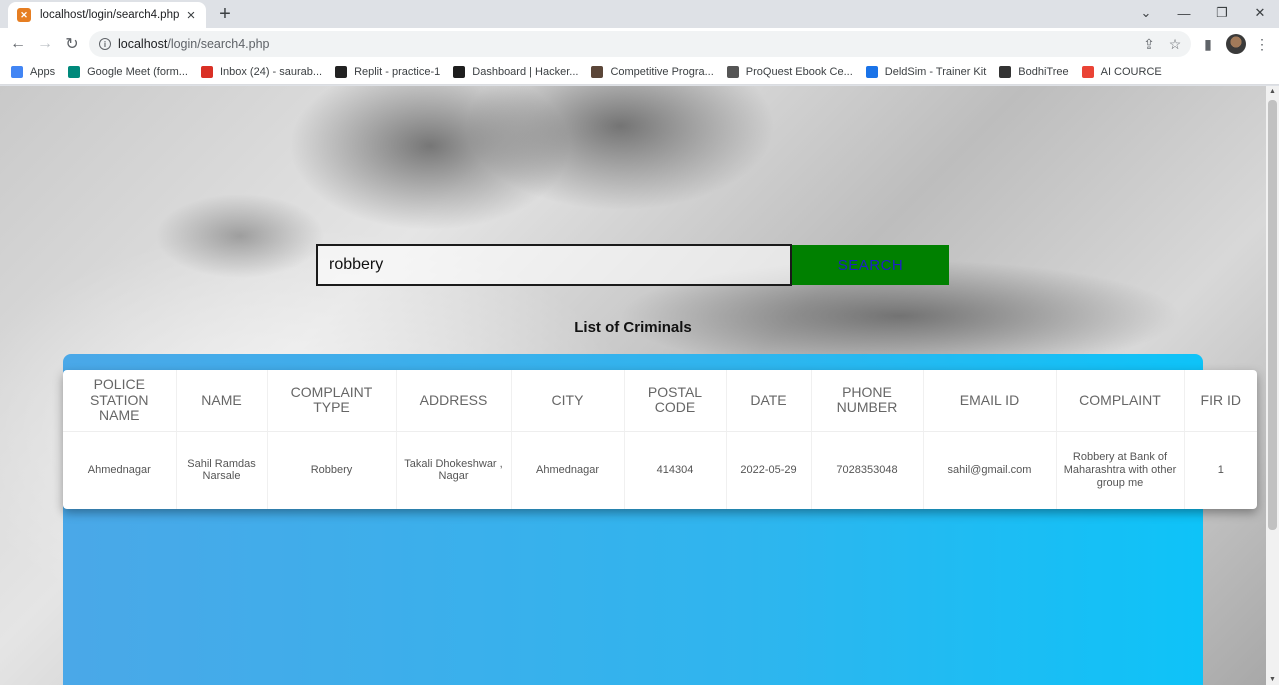 The height and width of the screenshot is (685, 1279). I want to click on page-scrollbar: ▲ ▼, so click(1272, 385).